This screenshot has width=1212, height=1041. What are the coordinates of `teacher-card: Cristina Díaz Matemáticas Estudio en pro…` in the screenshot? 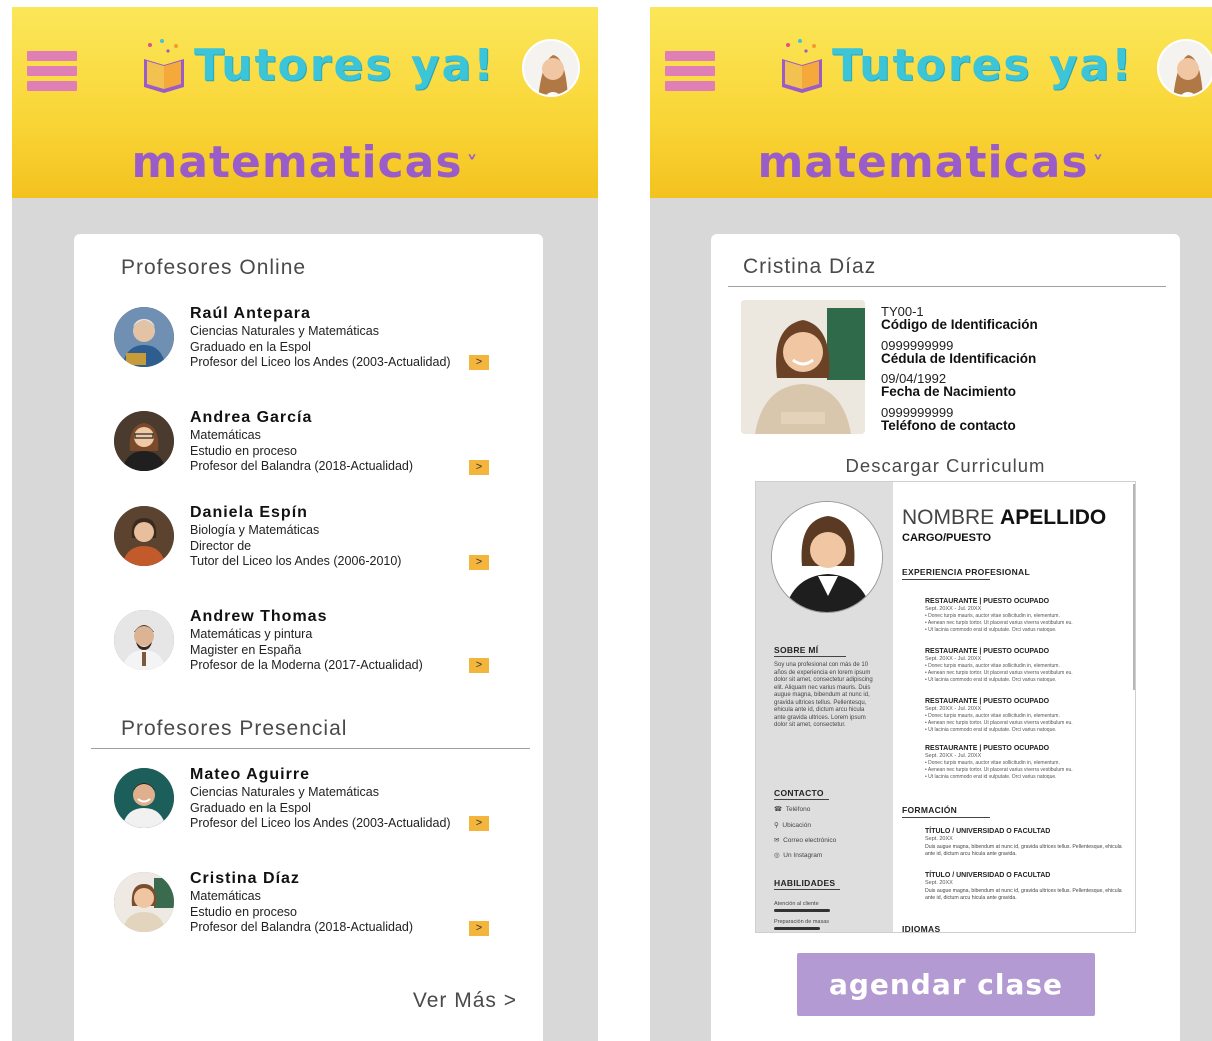 It's located at (309, 910).